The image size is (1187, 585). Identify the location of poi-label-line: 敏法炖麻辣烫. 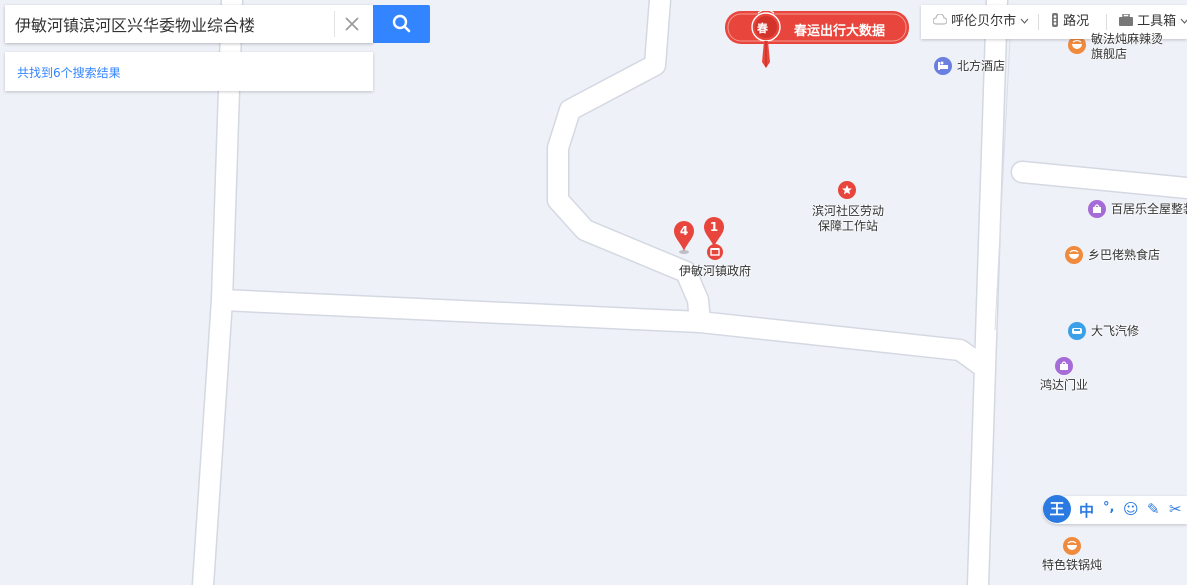
(1127, 39).